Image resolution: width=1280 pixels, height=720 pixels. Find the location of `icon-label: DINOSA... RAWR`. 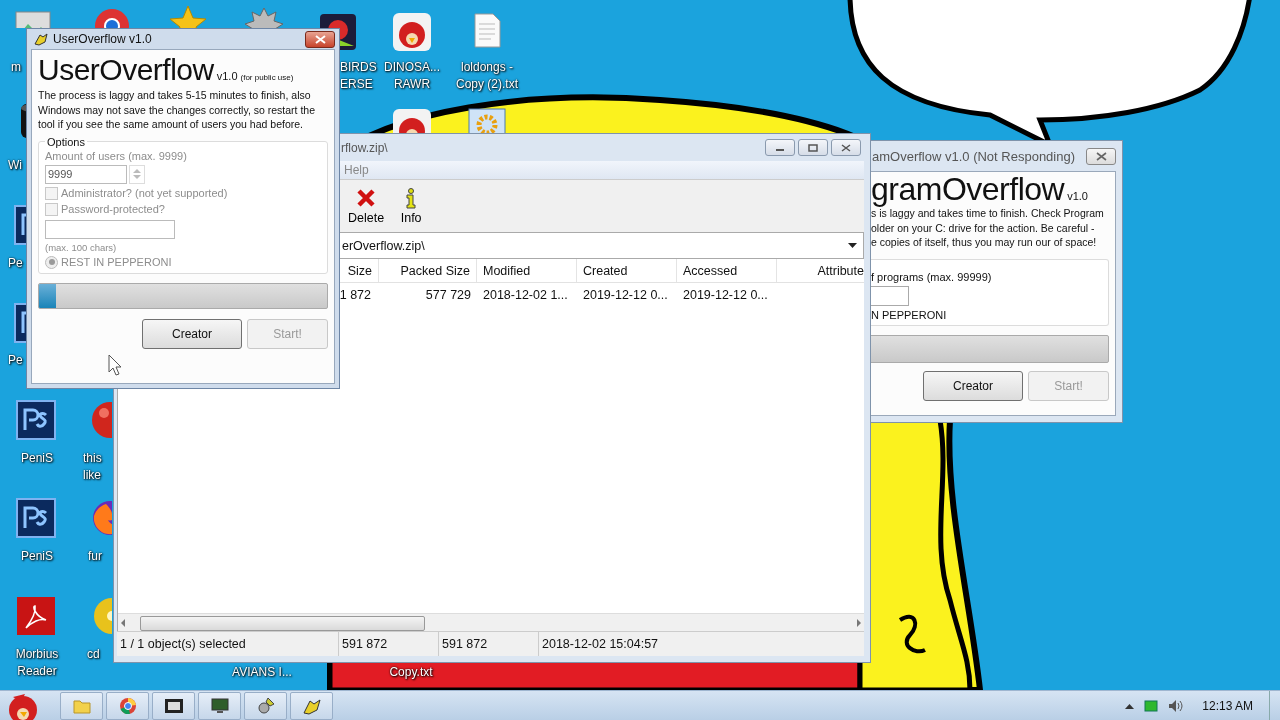

icon-label: DINOSA... RAWR is located at coordinates (412, 76).